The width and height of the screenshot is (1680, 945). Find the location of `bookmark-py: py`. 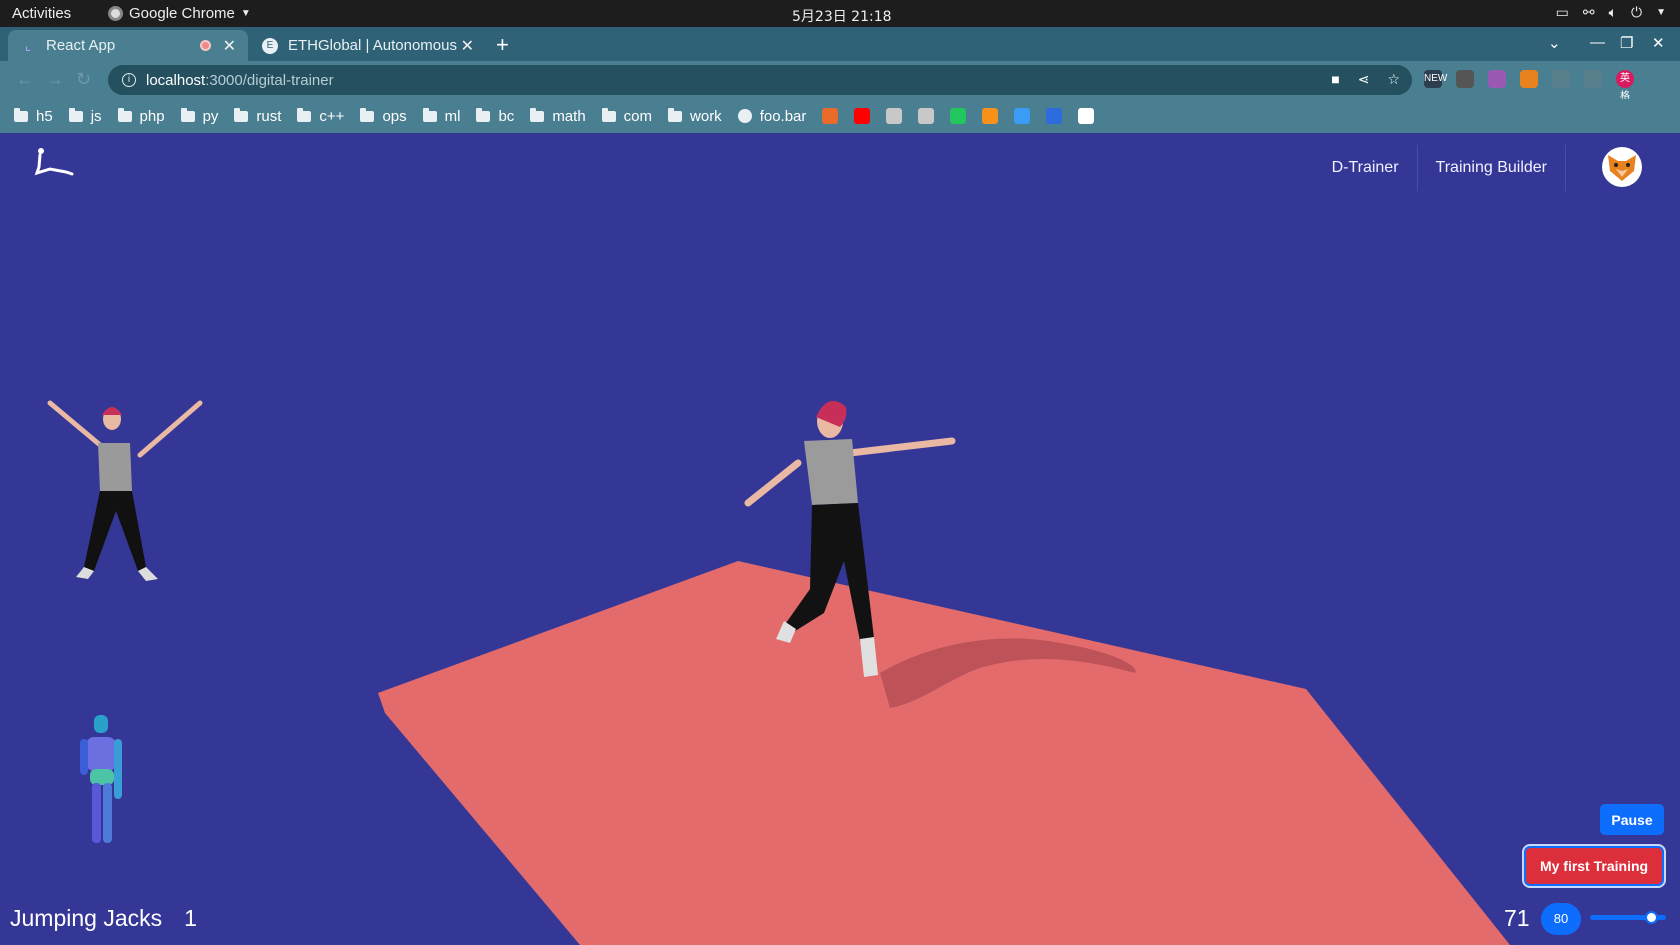

bookmark-py: py is located at coordinates (199, 116).